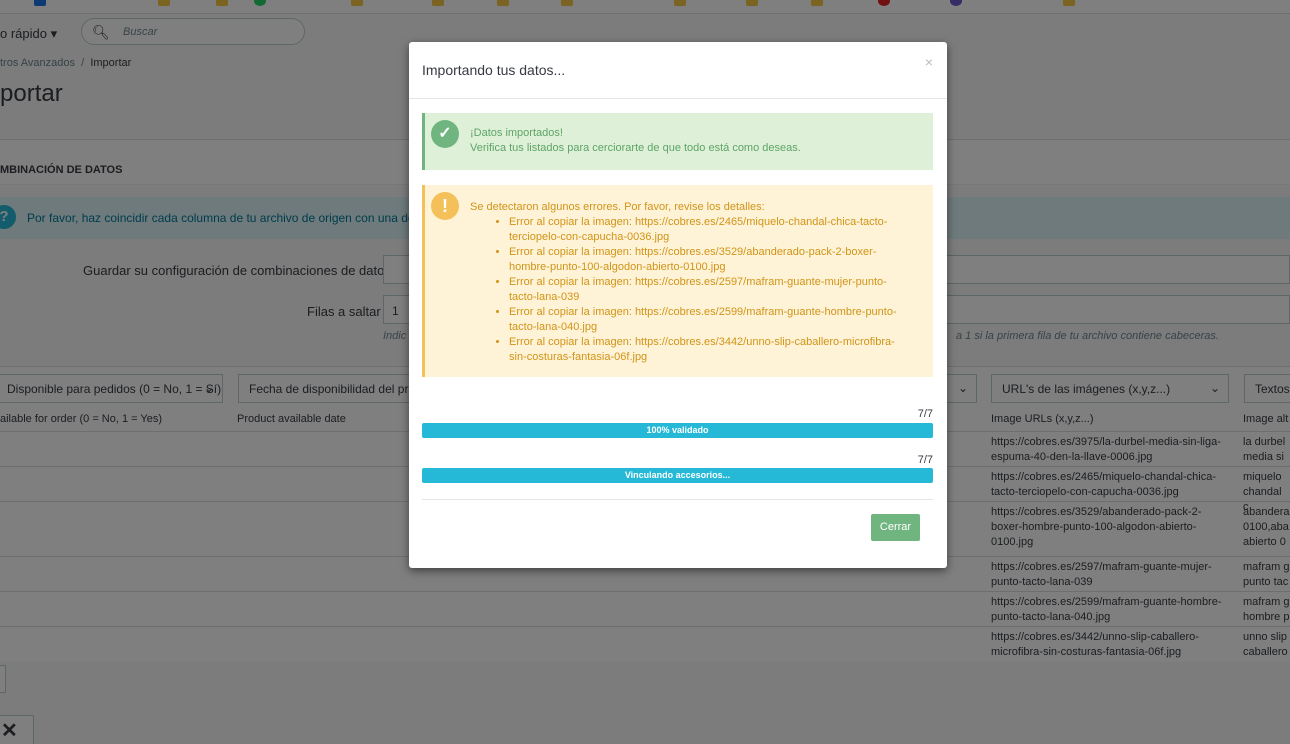 The image size is (1290, 744). I want to click on check-circle-icon: ✓, so click(445, 134).